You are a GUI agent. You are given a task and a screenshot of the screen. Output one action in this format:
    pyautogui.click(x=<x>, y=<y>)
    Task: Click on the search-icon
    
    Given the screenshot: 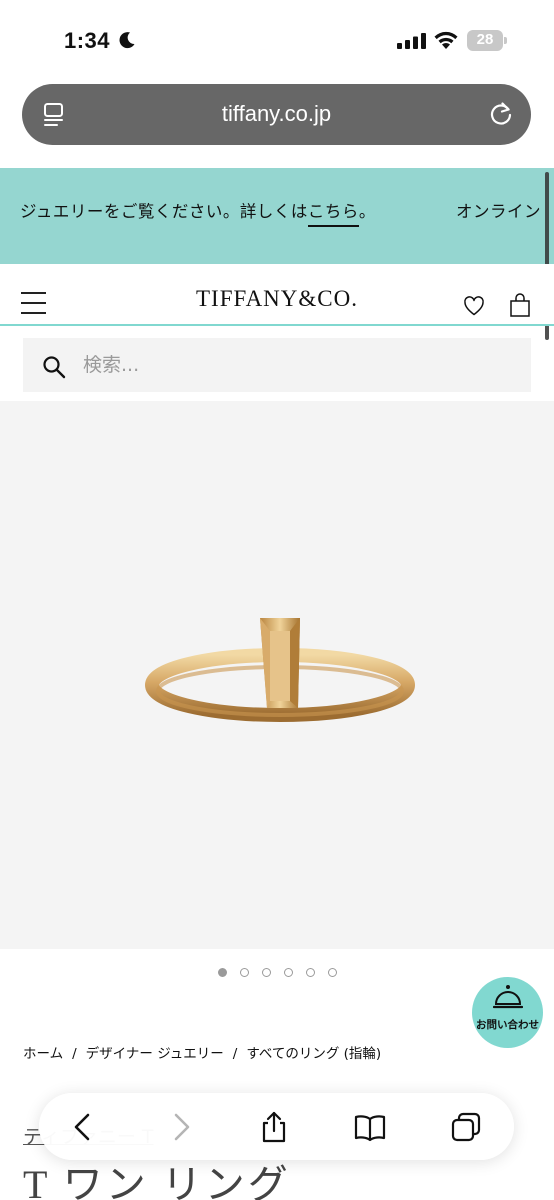 What is the action you would take?
    pyautogui.click(x=54, y=367)
    